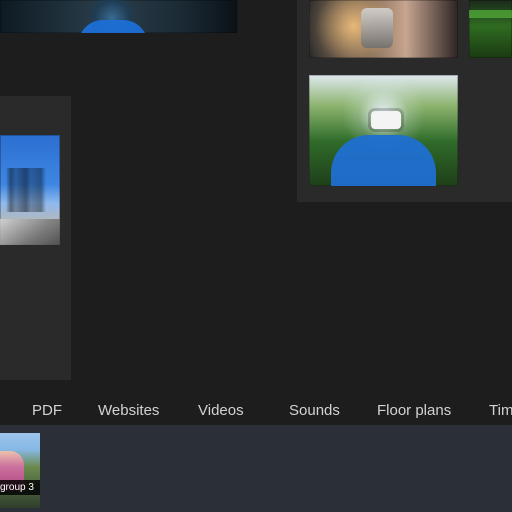 This screenshot has width=512, height=512. What do you see at coordinates (128, 411) in the screenshot?
I see `nav-item-websites: Websites` at bounding box center [128, 411].